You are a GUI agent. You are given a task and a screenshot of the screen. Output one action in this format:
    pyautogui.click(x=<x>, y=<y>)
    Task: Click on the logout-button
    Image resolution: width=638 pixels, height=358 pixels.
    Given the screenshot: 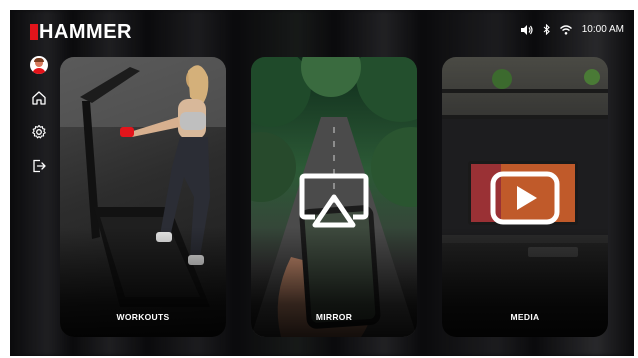 What is the action you would take?
    pyautogui.click(x=39, y=166)
    